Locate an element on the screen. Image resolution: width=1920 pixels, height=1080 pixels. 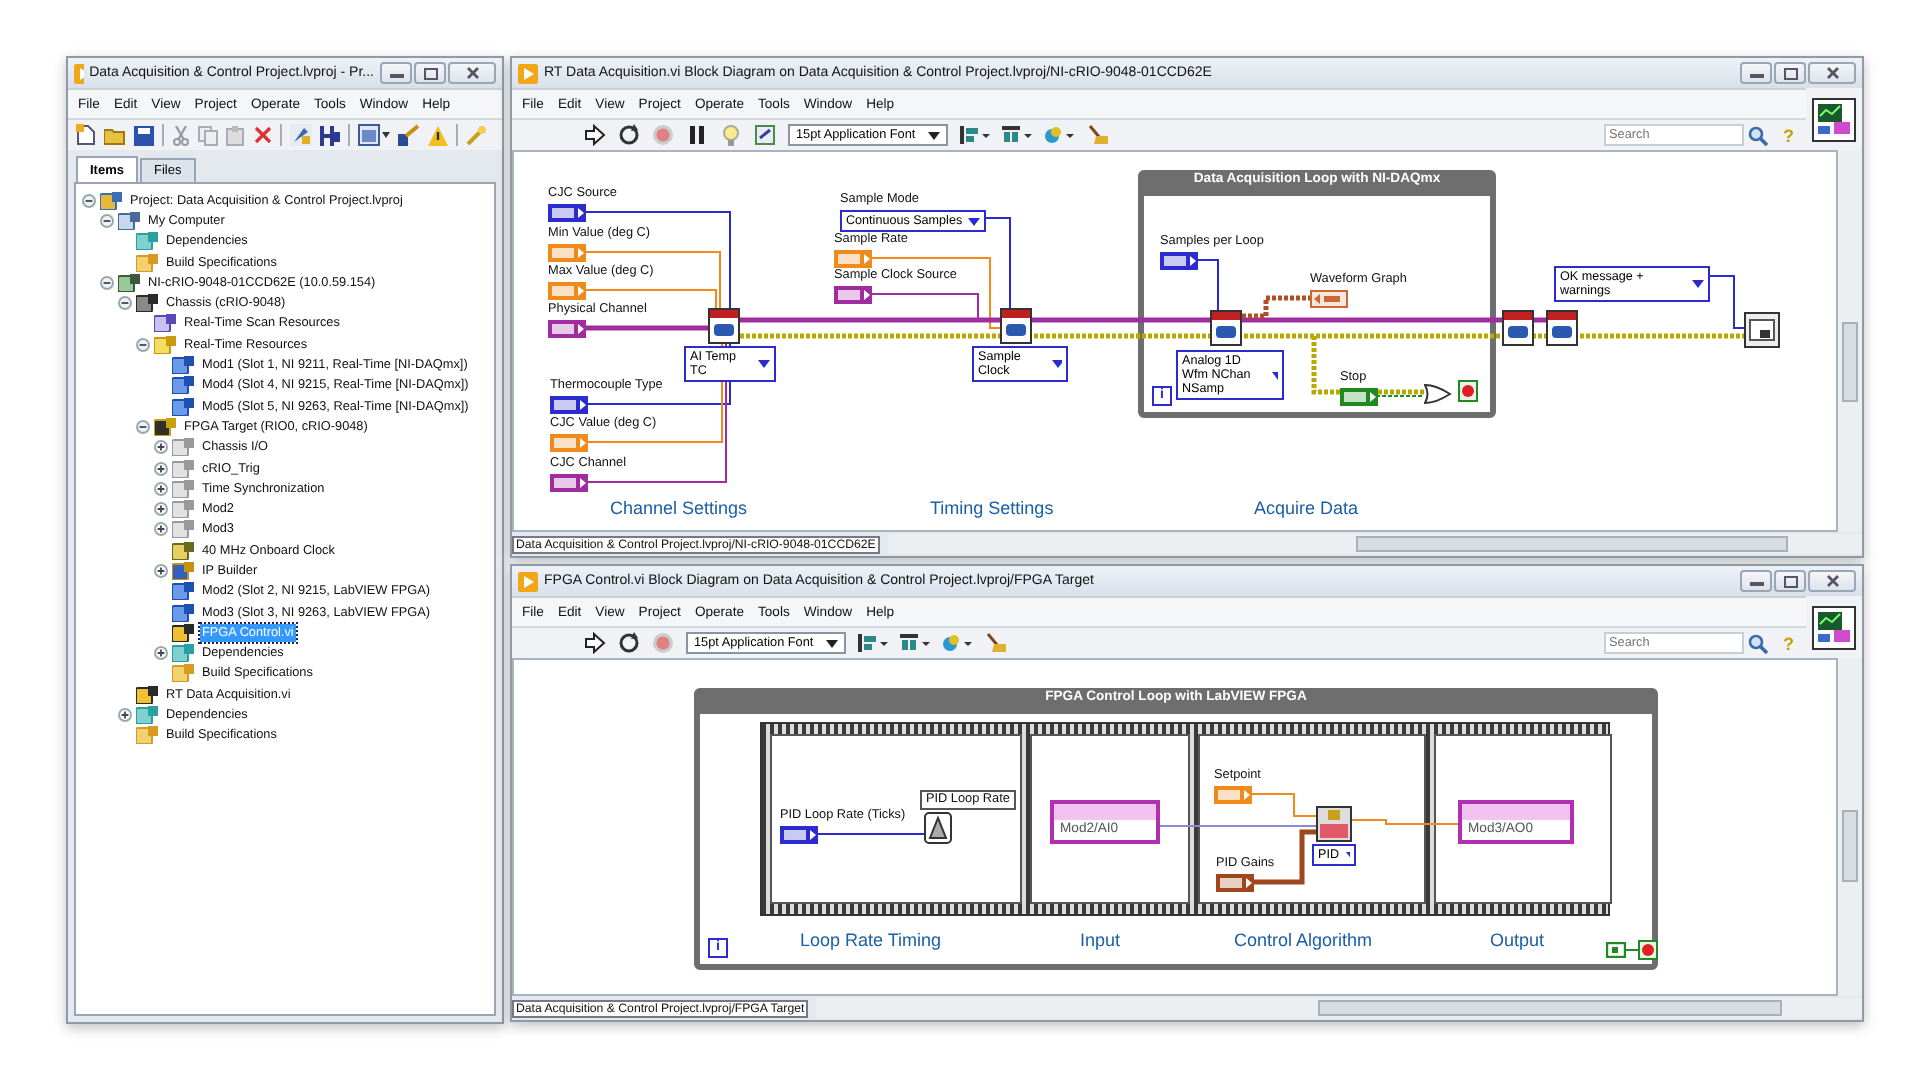
or-gate-icon is located at coordinates (1438, 394).